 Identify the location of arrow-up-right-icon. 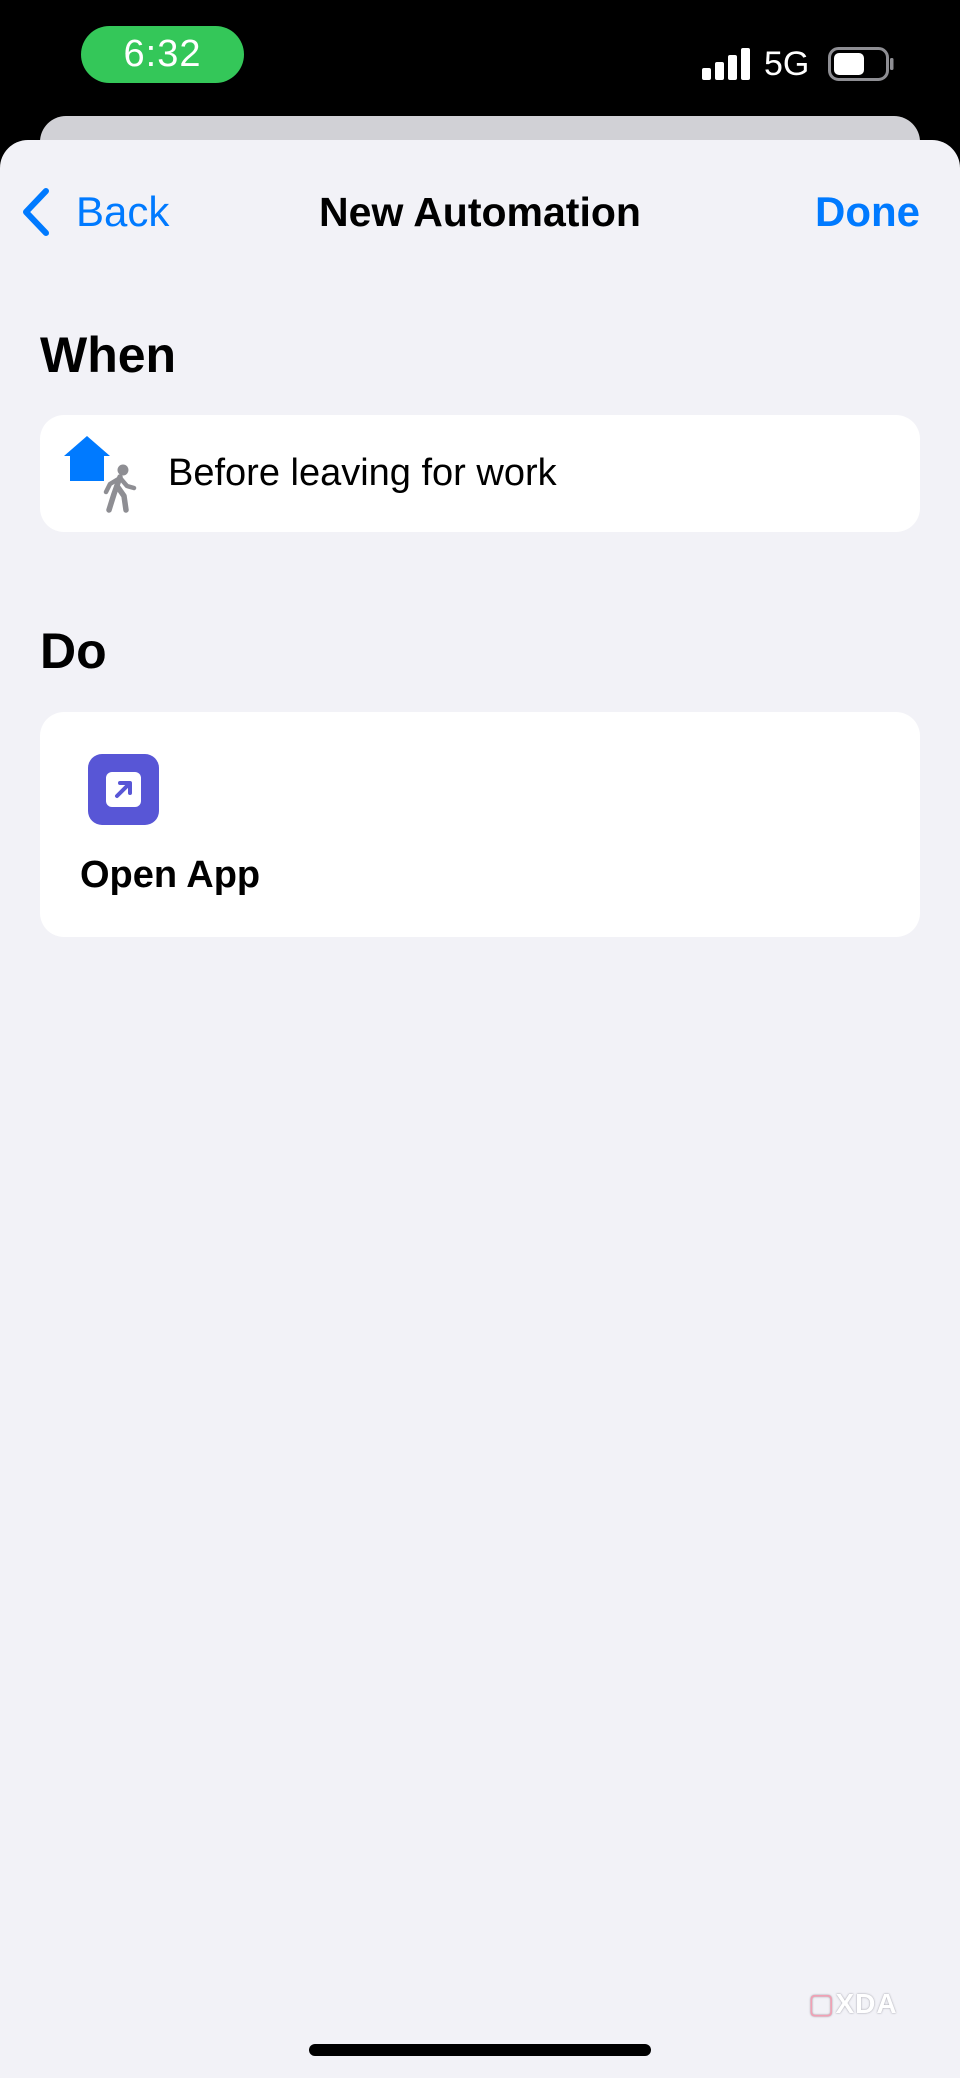
(123, 789).